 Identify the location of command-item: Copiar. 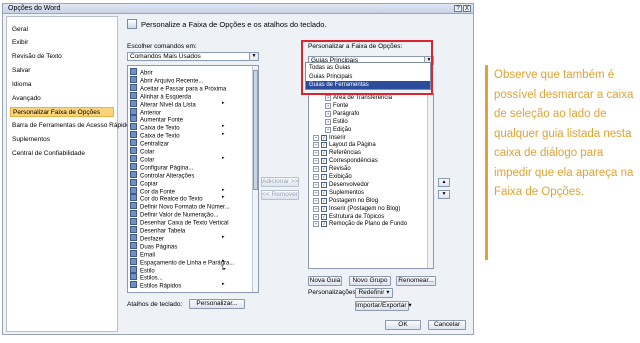
(144, 182).